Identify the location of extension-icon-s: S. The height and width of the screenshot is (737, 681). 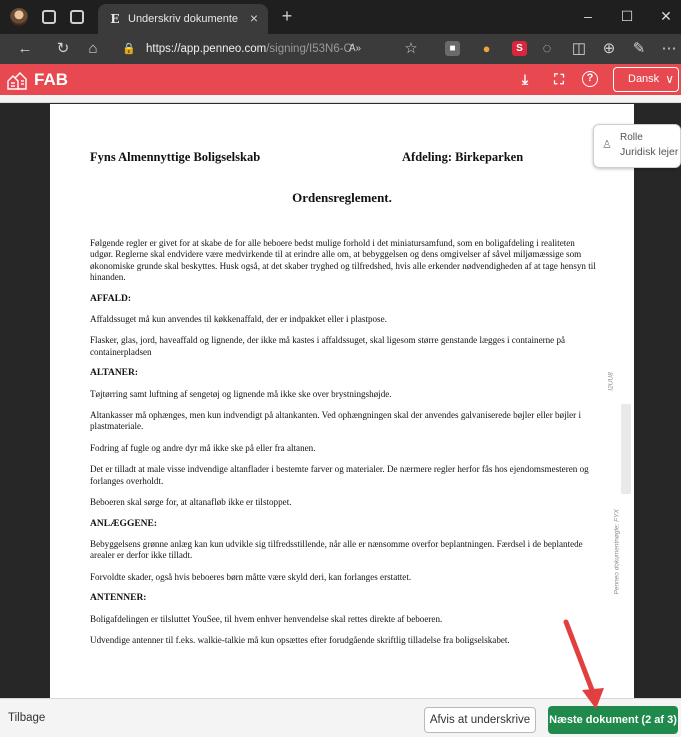
(519, 48).